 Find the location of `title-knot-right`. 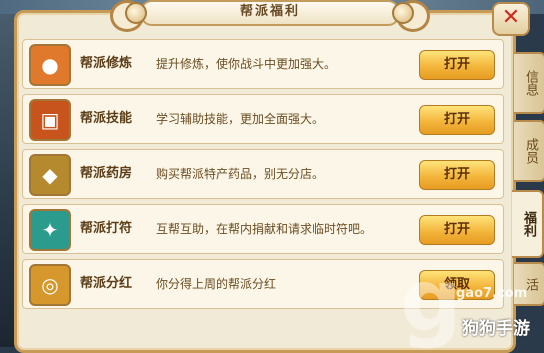

title-knot-right is located at coordinates (403, 13).